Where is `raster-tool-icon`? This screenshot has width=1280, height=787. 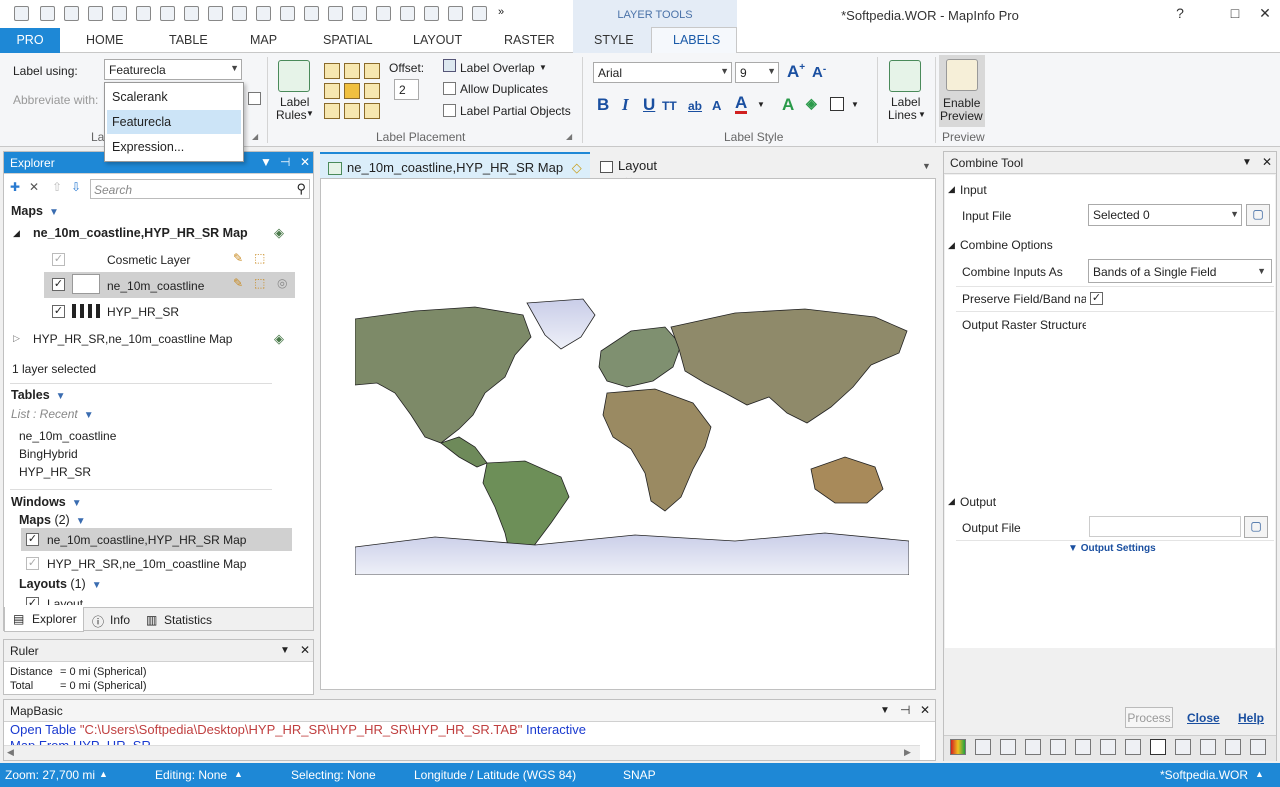 raster-tool-icon is located at coordinates (958, 747).